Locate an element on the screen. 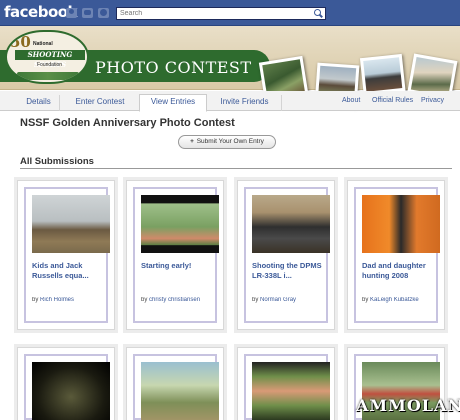  about-link: About is located at coordinates (351, 100).